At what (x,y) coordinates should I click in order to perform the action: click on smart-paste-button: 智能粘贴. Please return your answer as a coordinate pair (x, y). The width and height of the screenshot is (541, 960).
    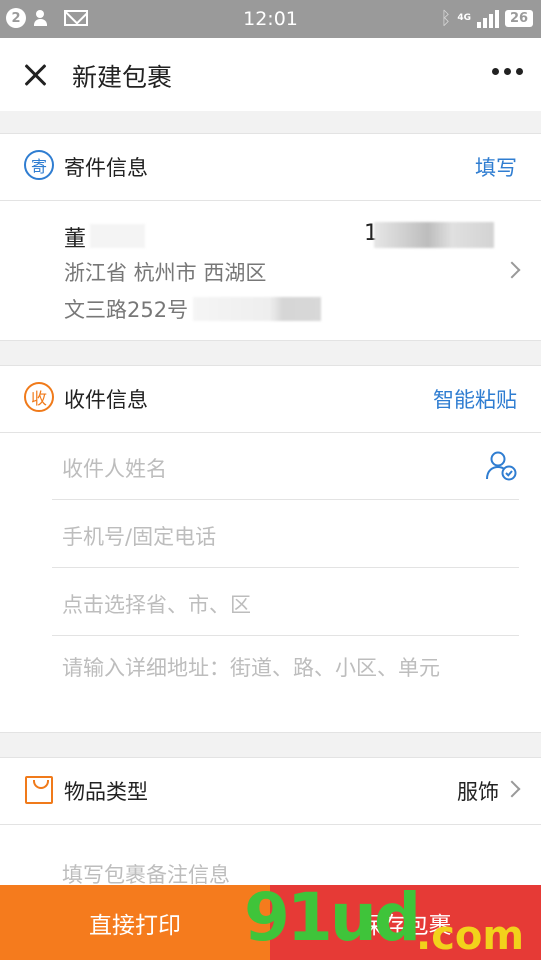
    Looking at the image, I should click on (475, 399).